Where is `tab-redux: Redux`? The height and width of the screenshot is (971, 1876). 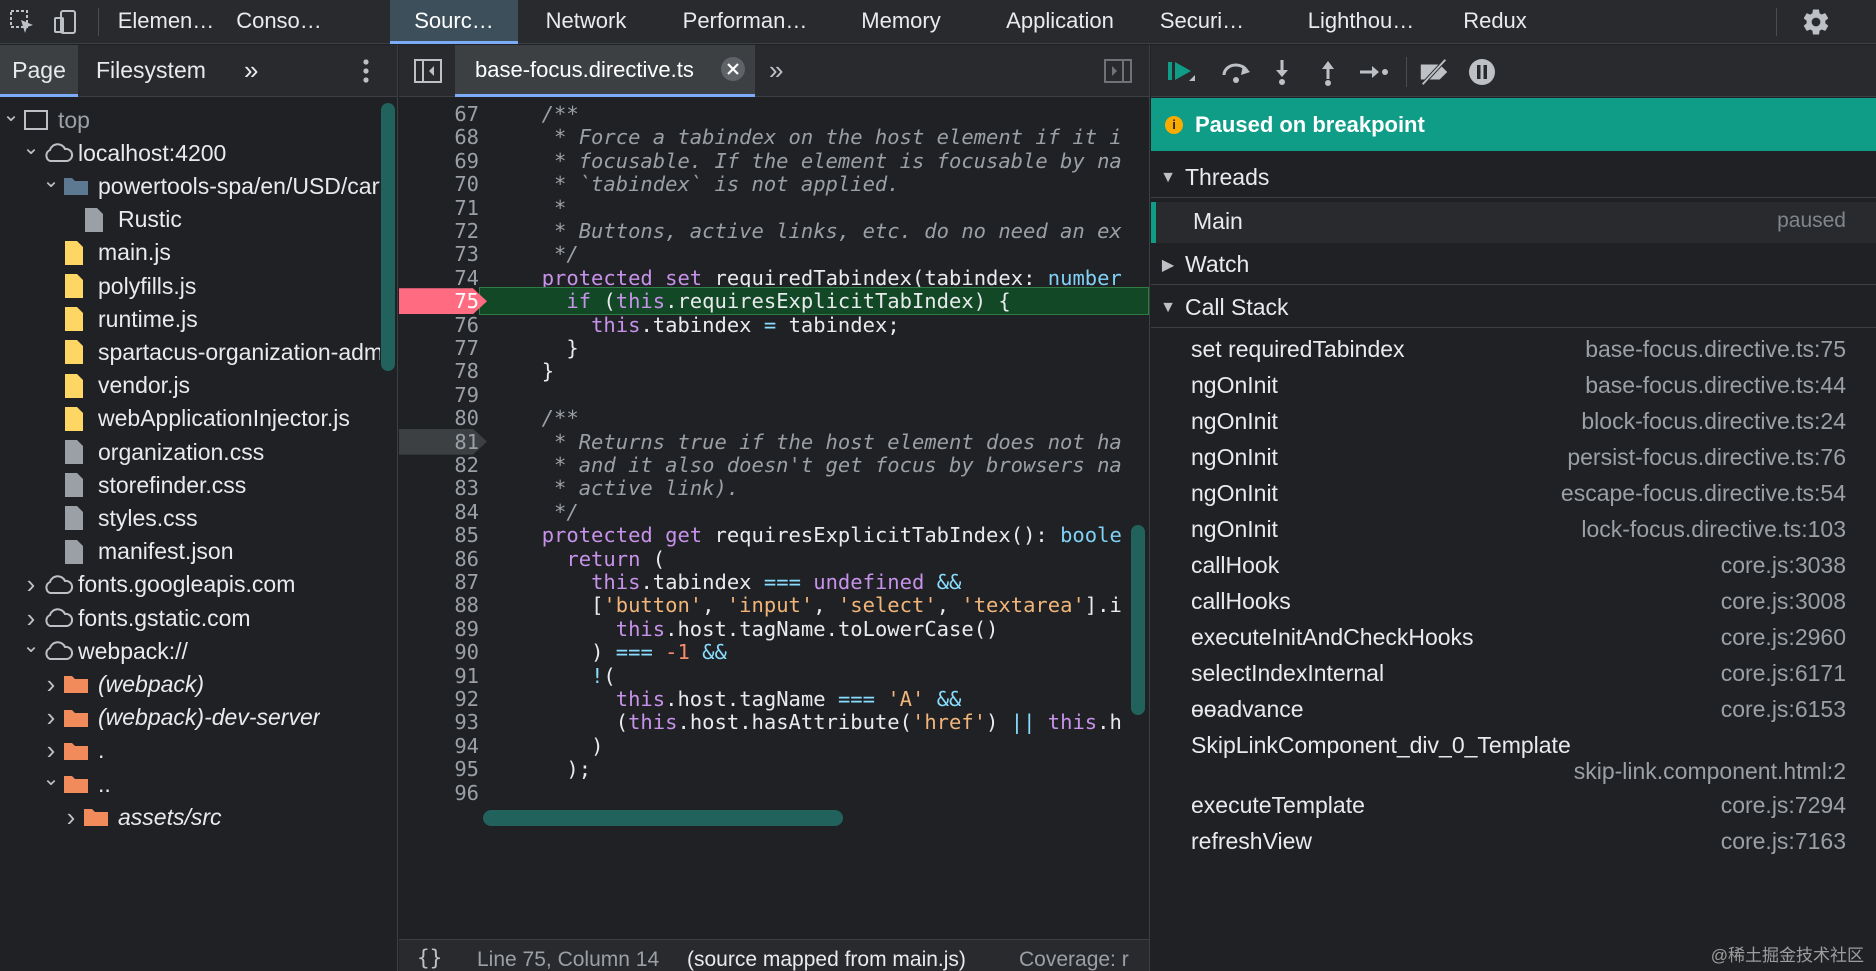
tab-redux: Redux is located at coordinates (1495, 22).